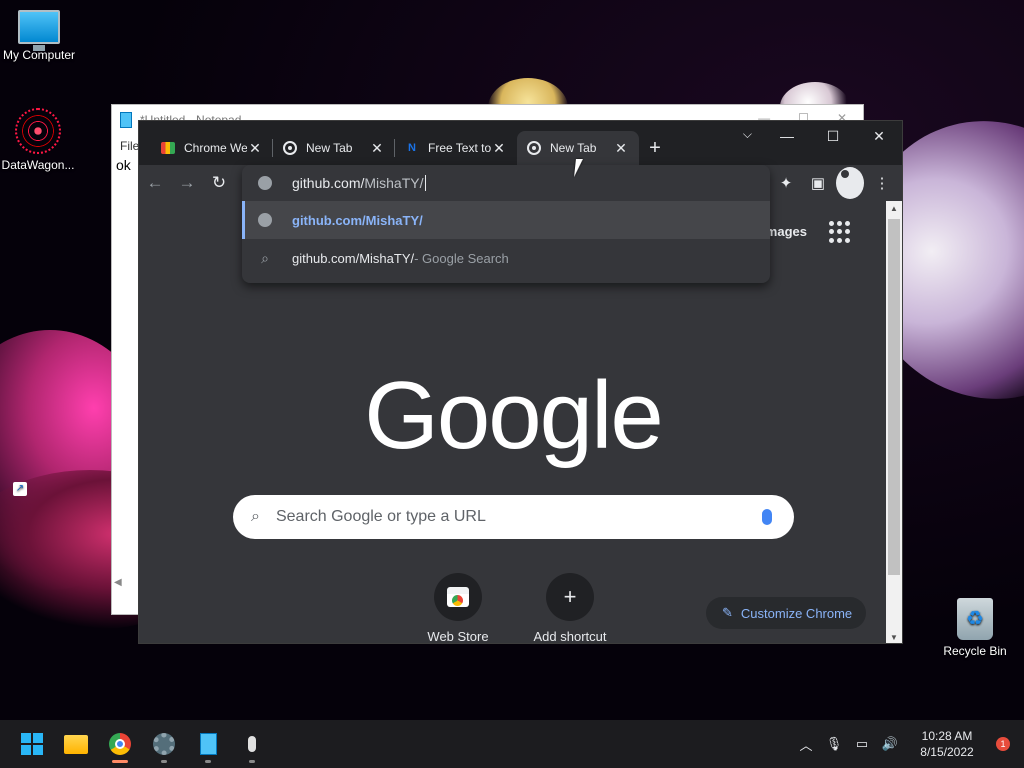 The image size is (1024, 768). What do you see at coordinates (328, 183) in the screenshot?
I see `address-typed-host: github.com/` at bounding box center [328, 183].